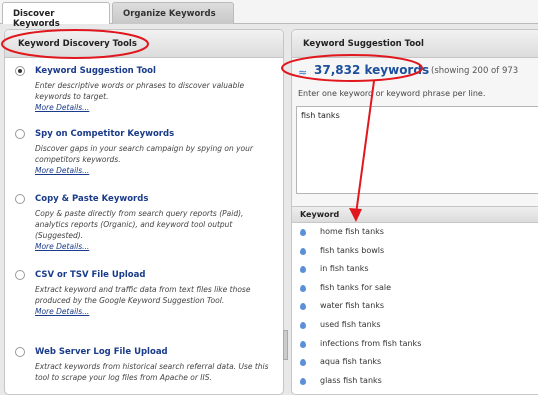 The image size is (538, 395). Describe the element at coordinates (356, 287) in the screenshot. I see `keyword-text: fish tanks for sale` at that location.